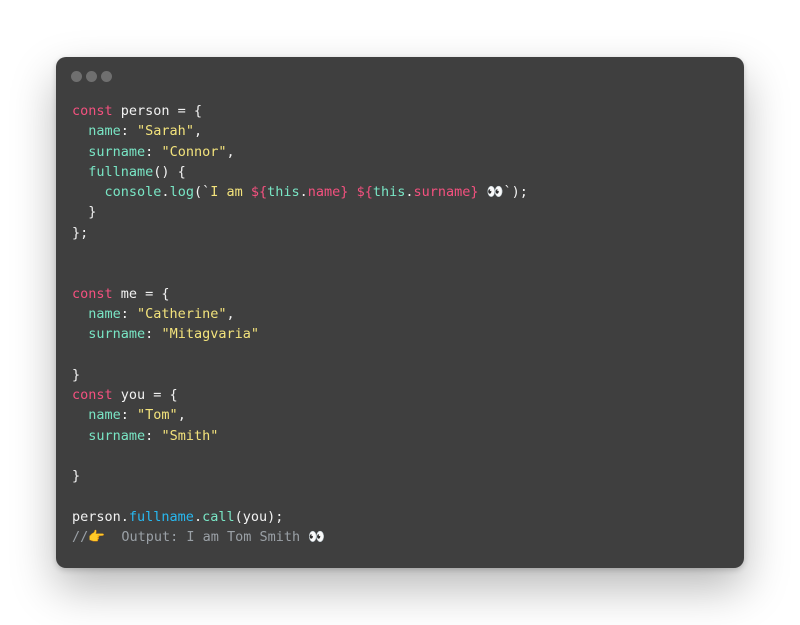 The height and width of the screenshot is (625, 800). I want to click on code-line: const me = {, so click(300, 294).